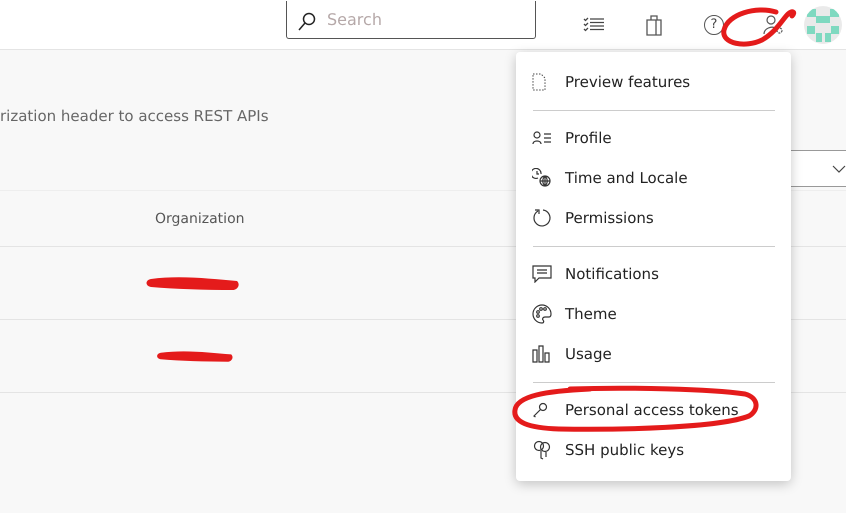 Image resolution: width=846 pixels, height=513 pixels. Describe the element at coordinates (542, 138) in the screenshot. I see `profile-icon` at that location.